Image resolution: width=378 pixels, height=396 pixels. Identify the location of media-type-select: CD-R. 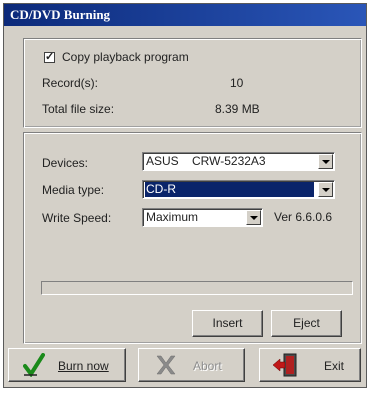
(238, 189).